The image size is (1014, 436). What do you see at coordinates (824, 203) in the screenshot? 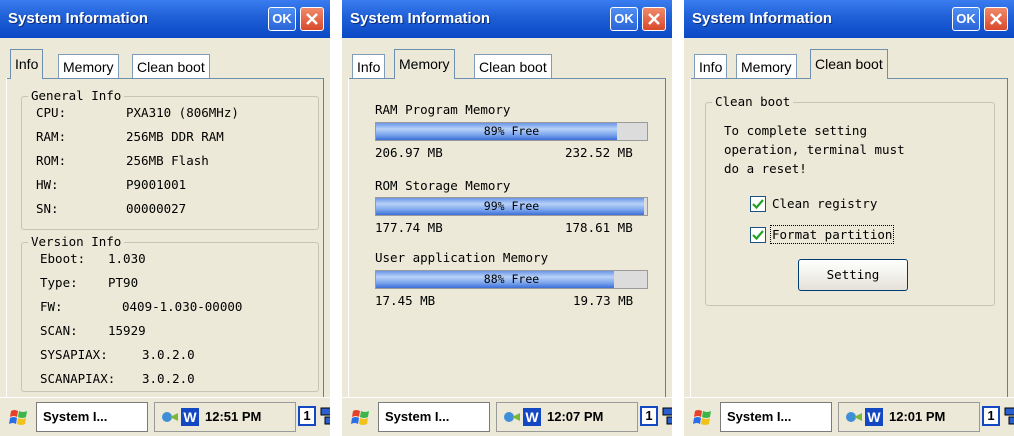
I see `clean-registry-label: Clean registry` at bounding box center [824, 203].